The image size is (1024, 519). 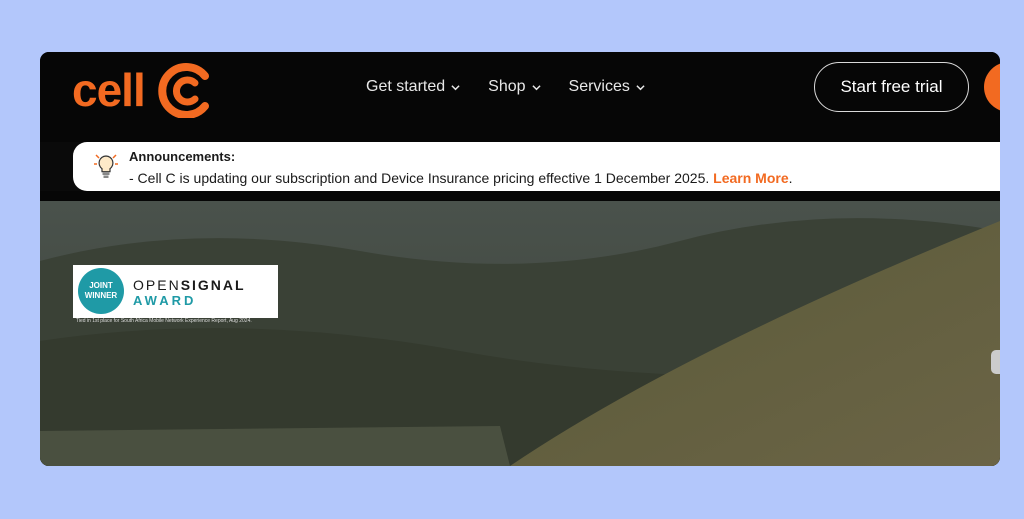 I want to click on joint-winner-seal: JOINT WINNER, so click(x=101, y=291).